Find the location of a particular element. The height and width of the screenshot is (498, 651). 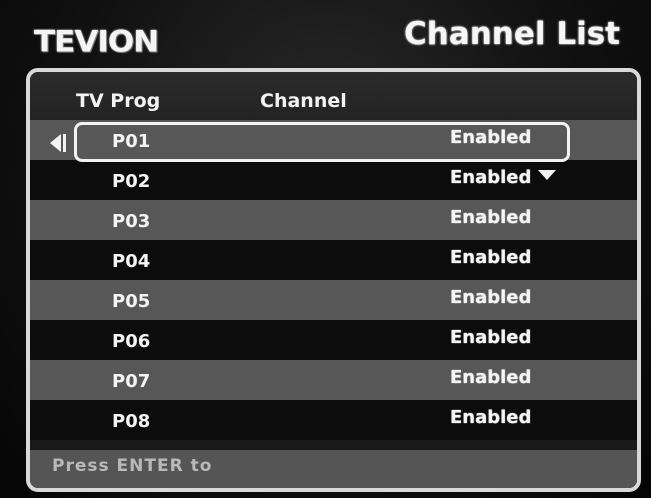

row-prog: P05 is located at coordinates (131, 301).